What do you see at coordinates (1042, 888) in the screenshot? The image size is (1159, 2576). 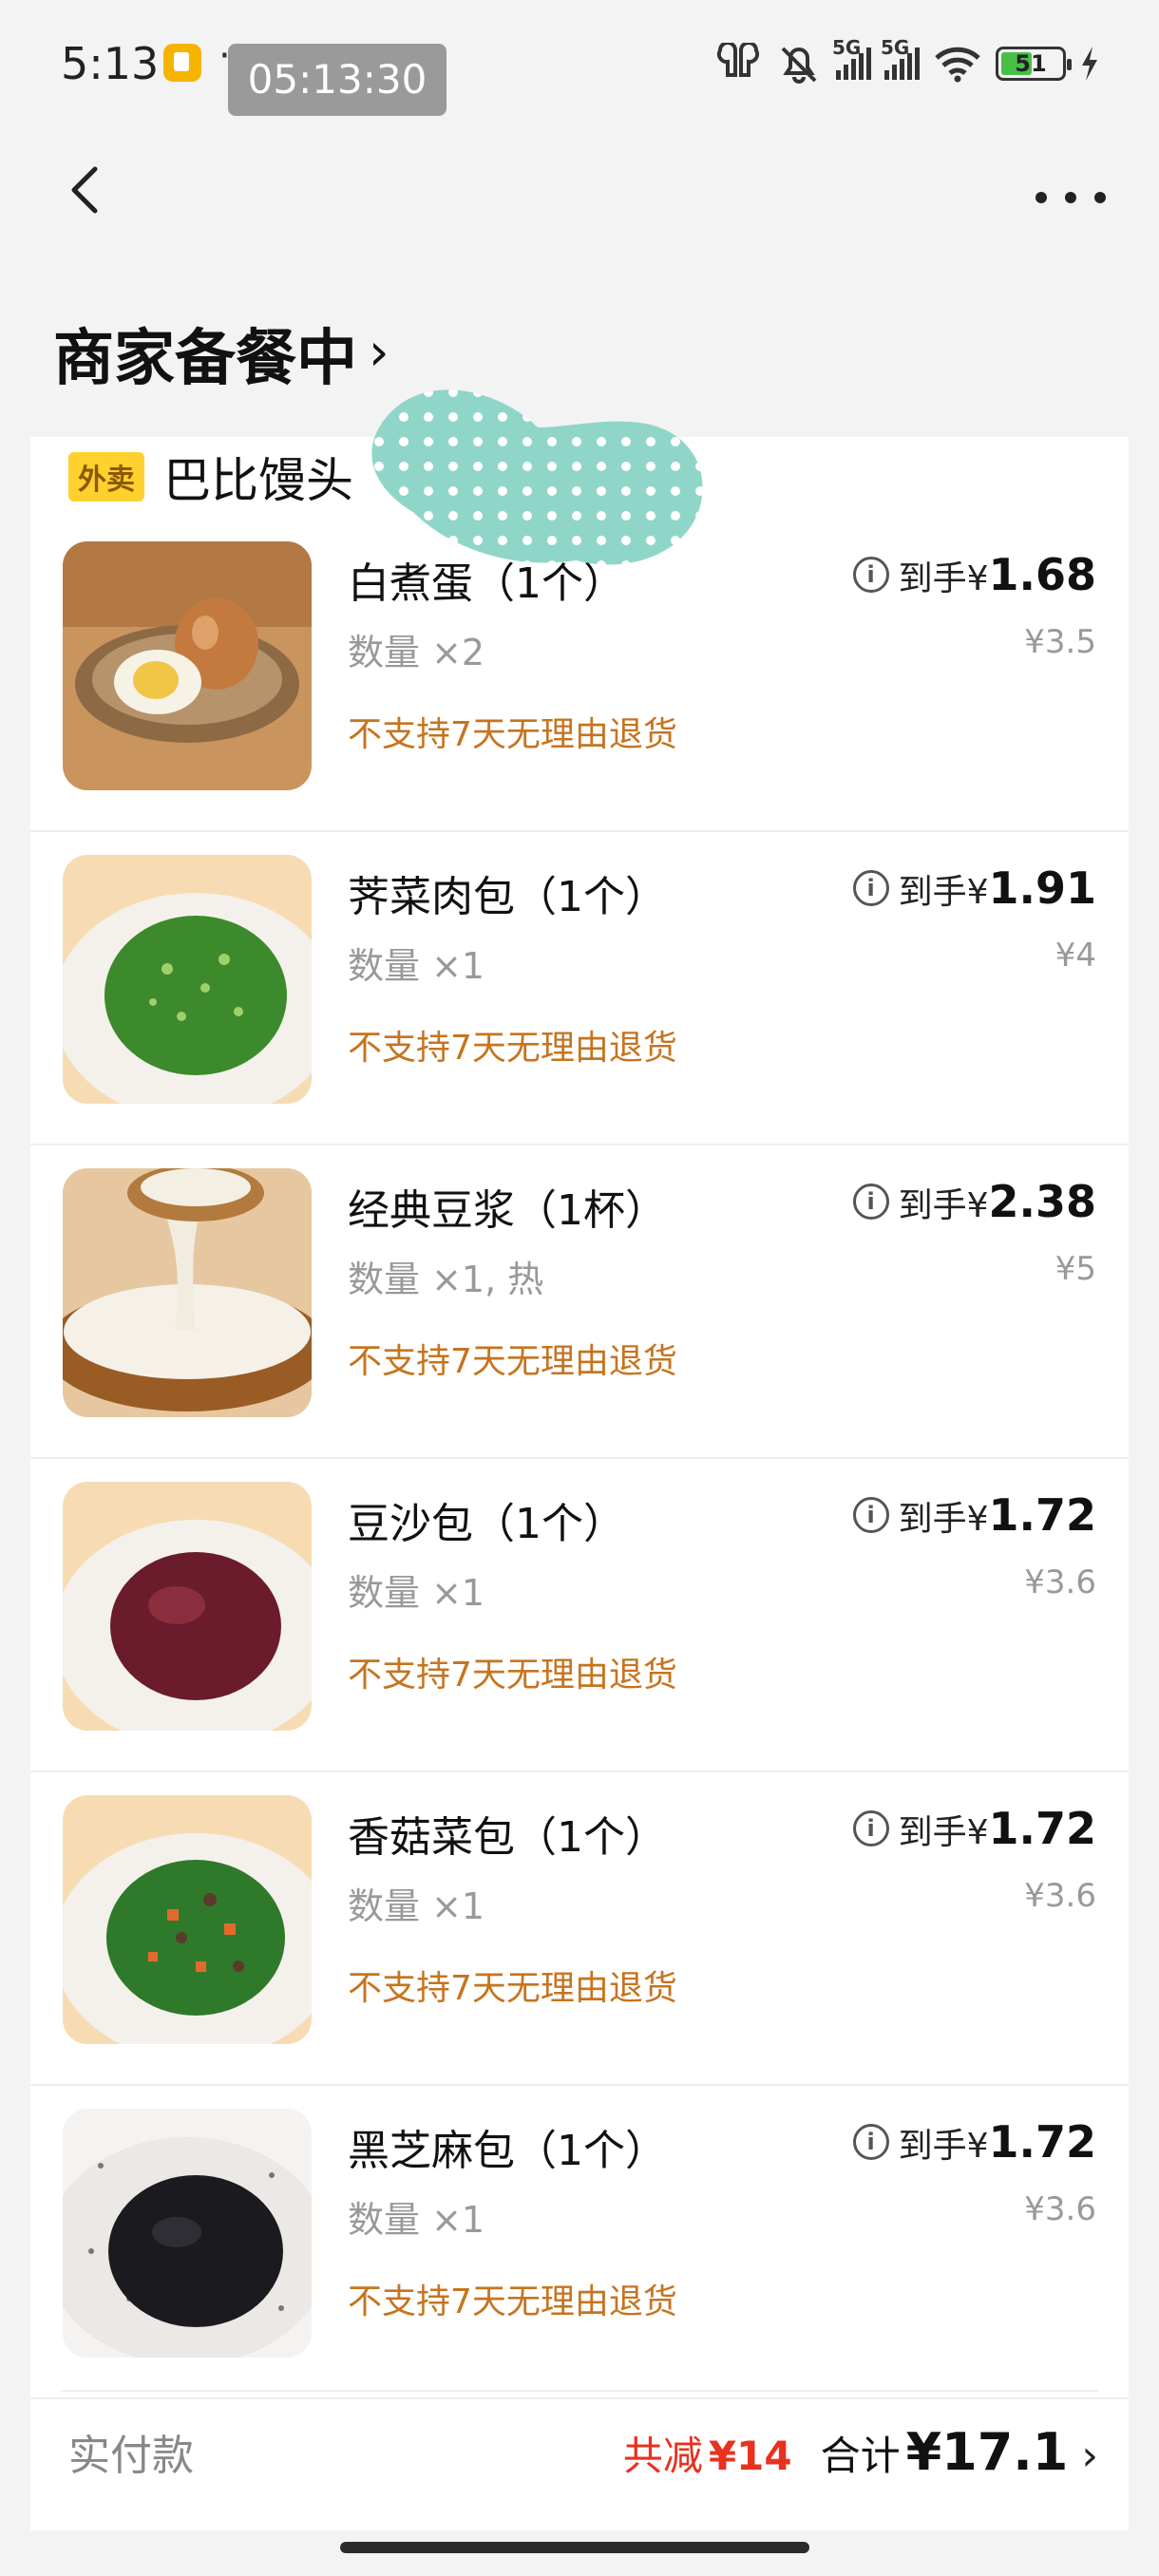 I see `final-price-value: 1.91` at bounding box center [1042, 888].